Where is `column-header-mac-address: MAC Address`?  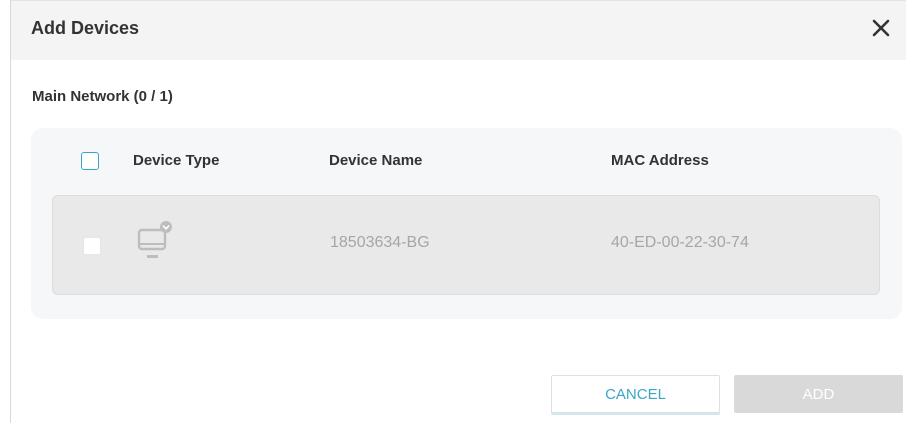
column-header-mac-address: MAC Address is located at coordinates (660, 160).